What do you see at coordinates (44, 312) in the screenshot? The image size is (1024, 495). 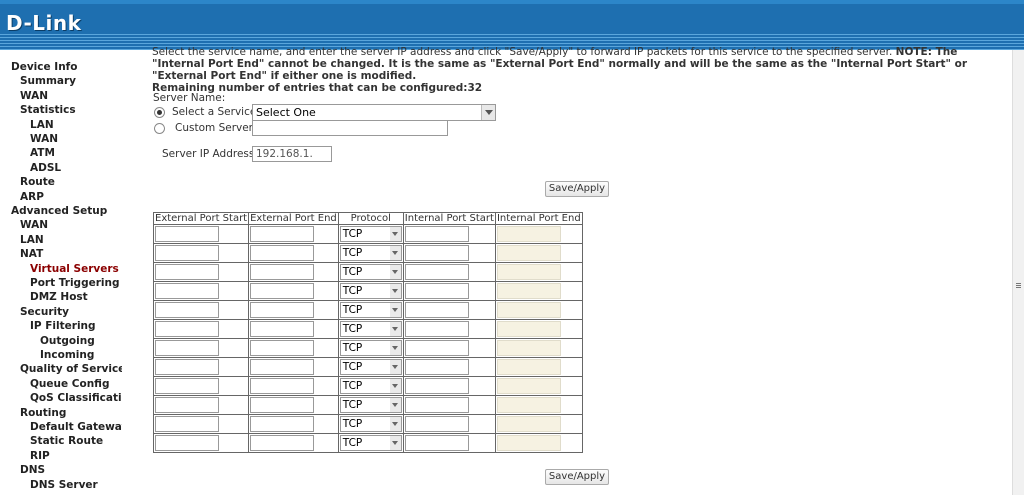 I see `sidebar-item-security: Security` at bounding box center [44, 312].